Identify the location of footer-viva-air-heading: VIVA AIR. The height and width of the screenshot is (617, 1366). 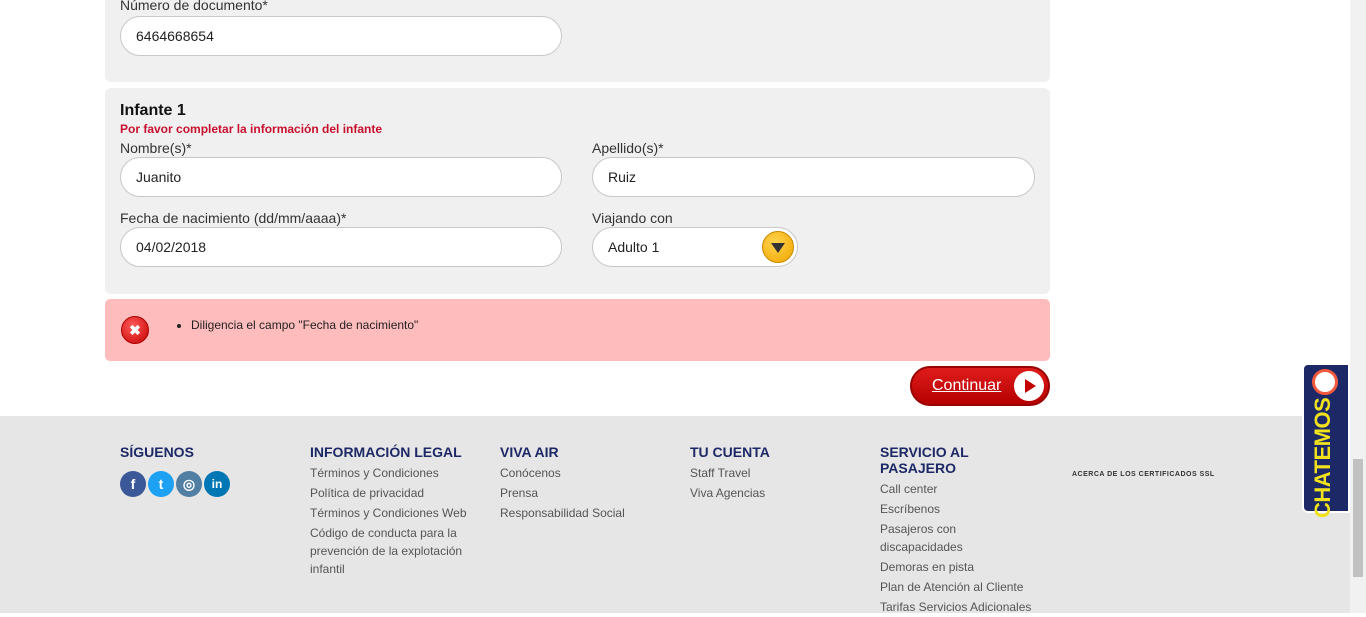
(529, 452).